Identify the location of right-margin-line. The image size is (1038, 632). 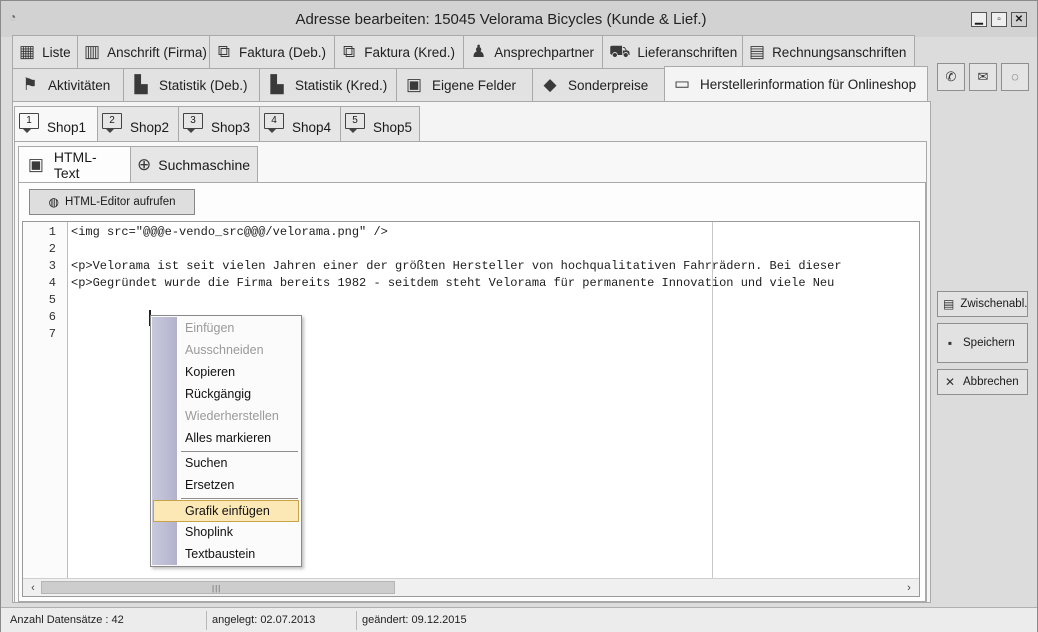
(712, 400).